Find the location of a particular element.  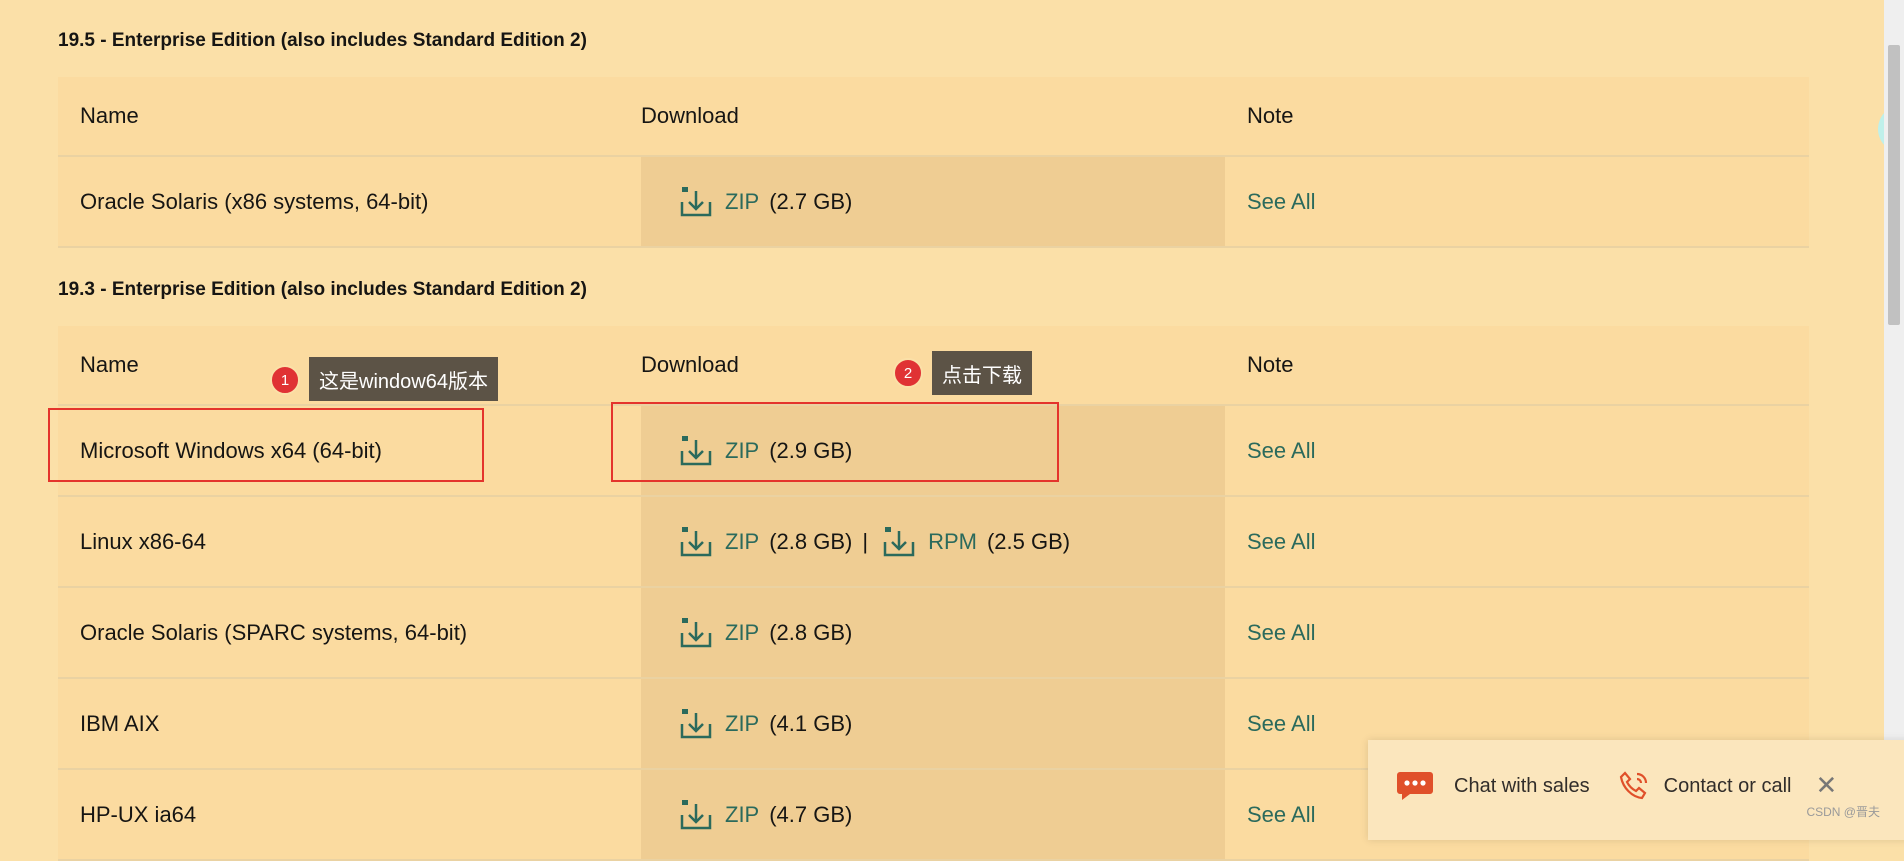

chat-bar: Chat with sales Contact or call ✕ is located at coordinates (1636, 790).